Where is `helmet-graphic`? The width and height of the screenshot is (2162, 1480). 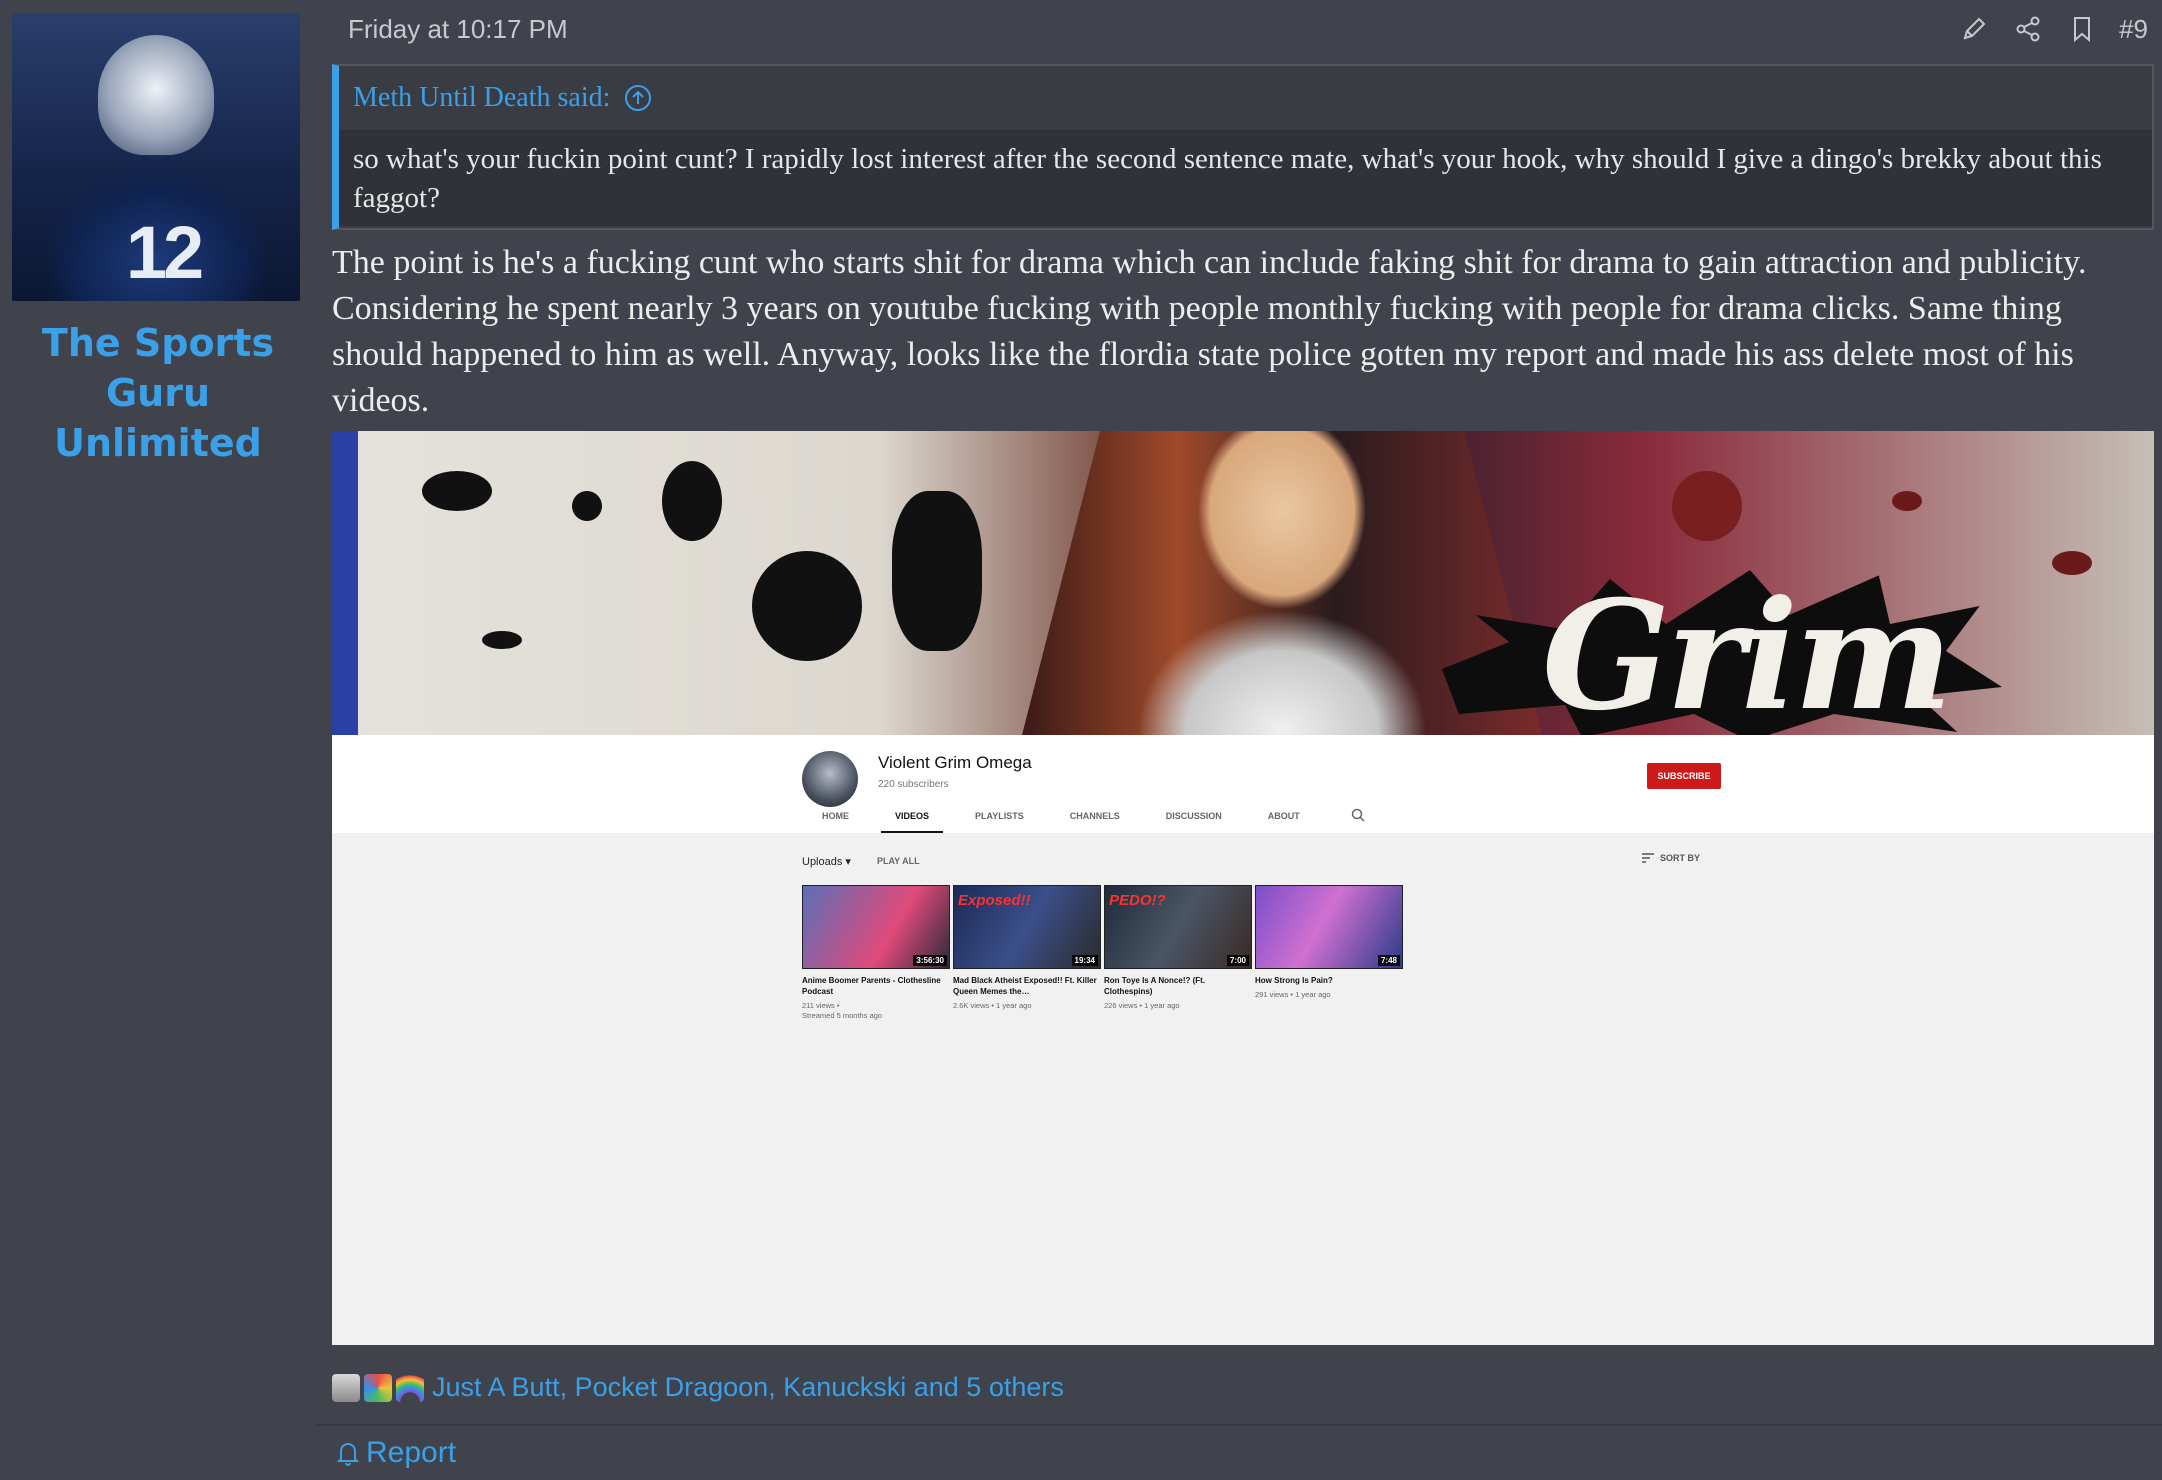
helmet-graphic is located at coordinates (156, 95).